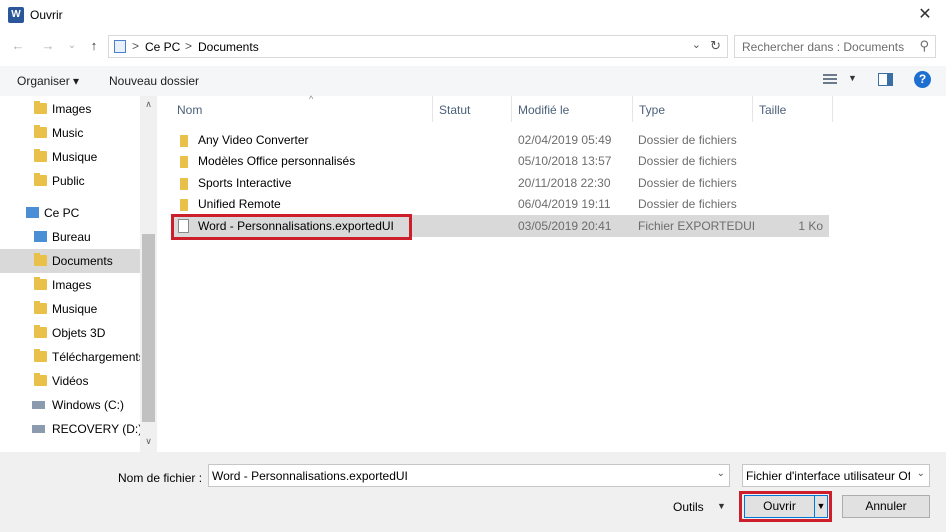 The height and width of the screenshot is (532, 946). What do you see at coordinates (925, 15) in the screenshot?
I see `close-icon: ✕` at bounding box center [925, 15].